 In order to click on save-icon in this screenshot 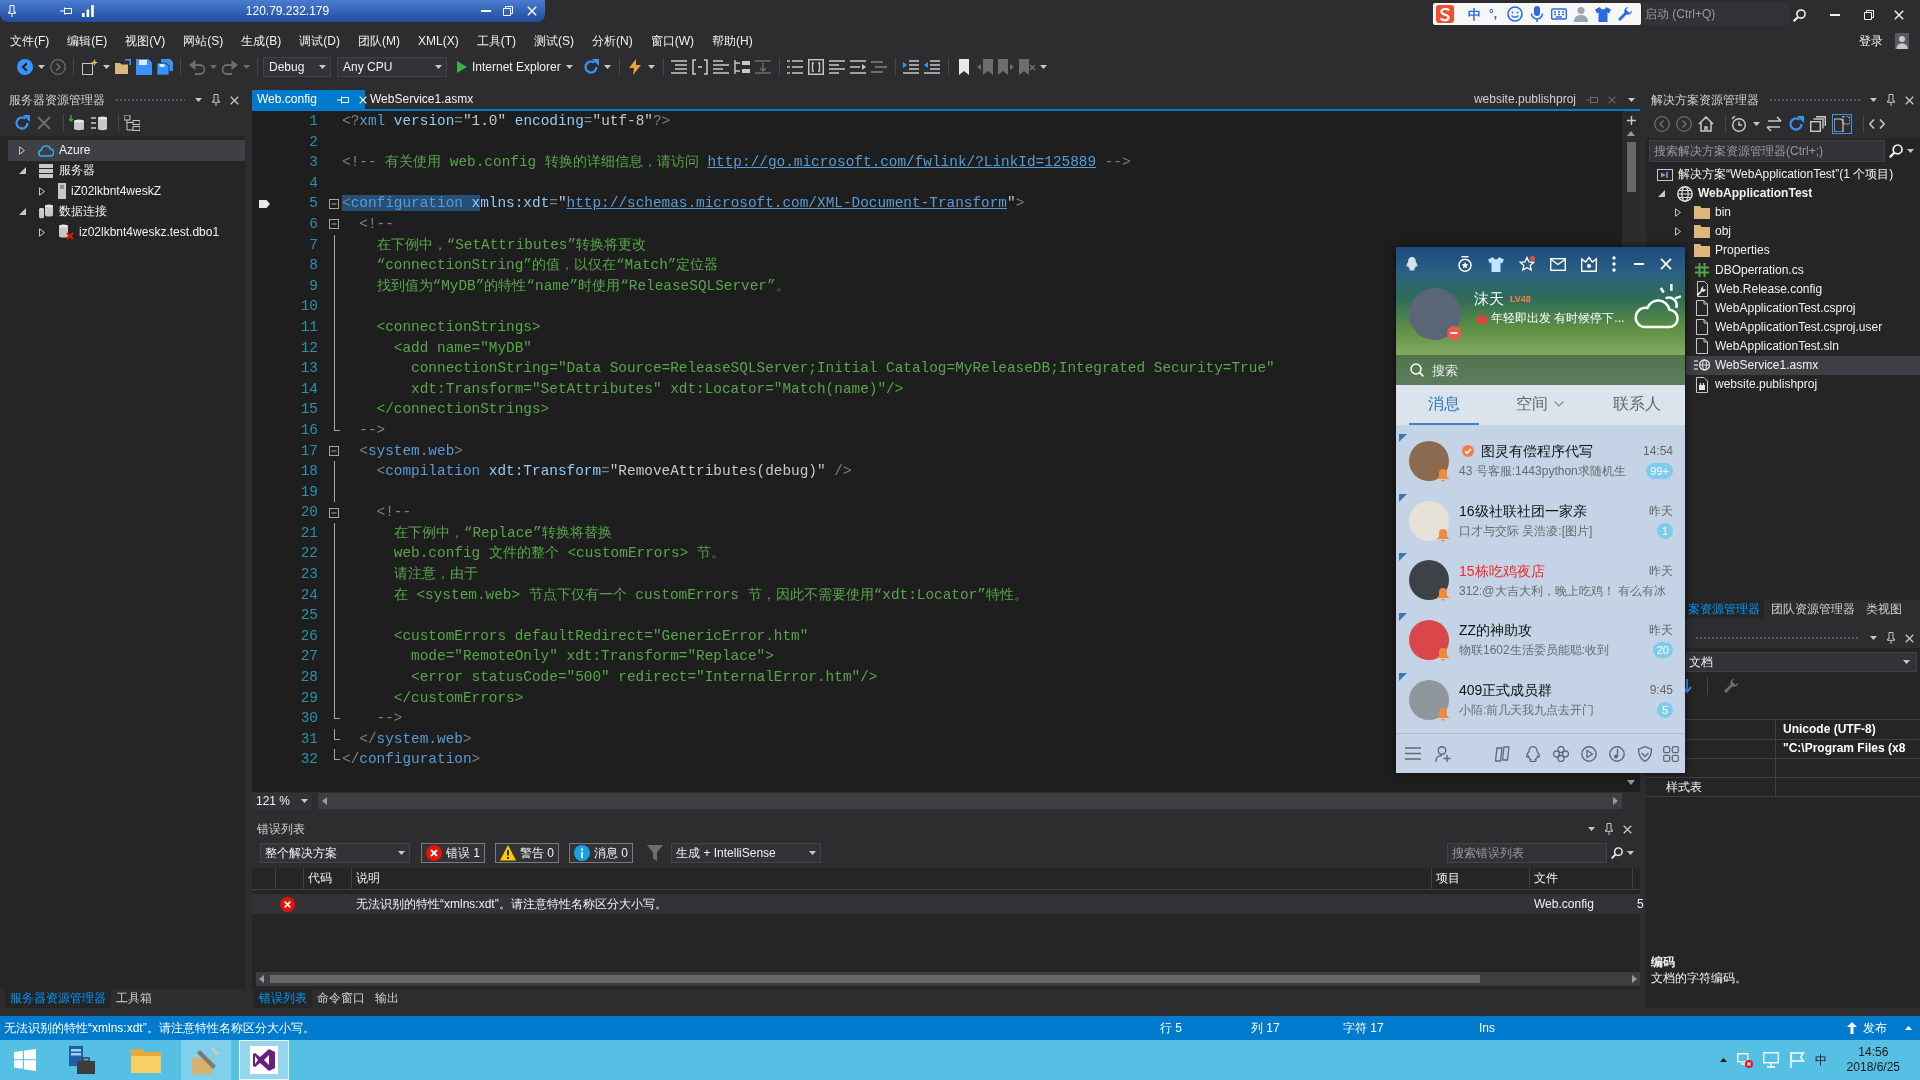, I will do `click(143, 67)`.